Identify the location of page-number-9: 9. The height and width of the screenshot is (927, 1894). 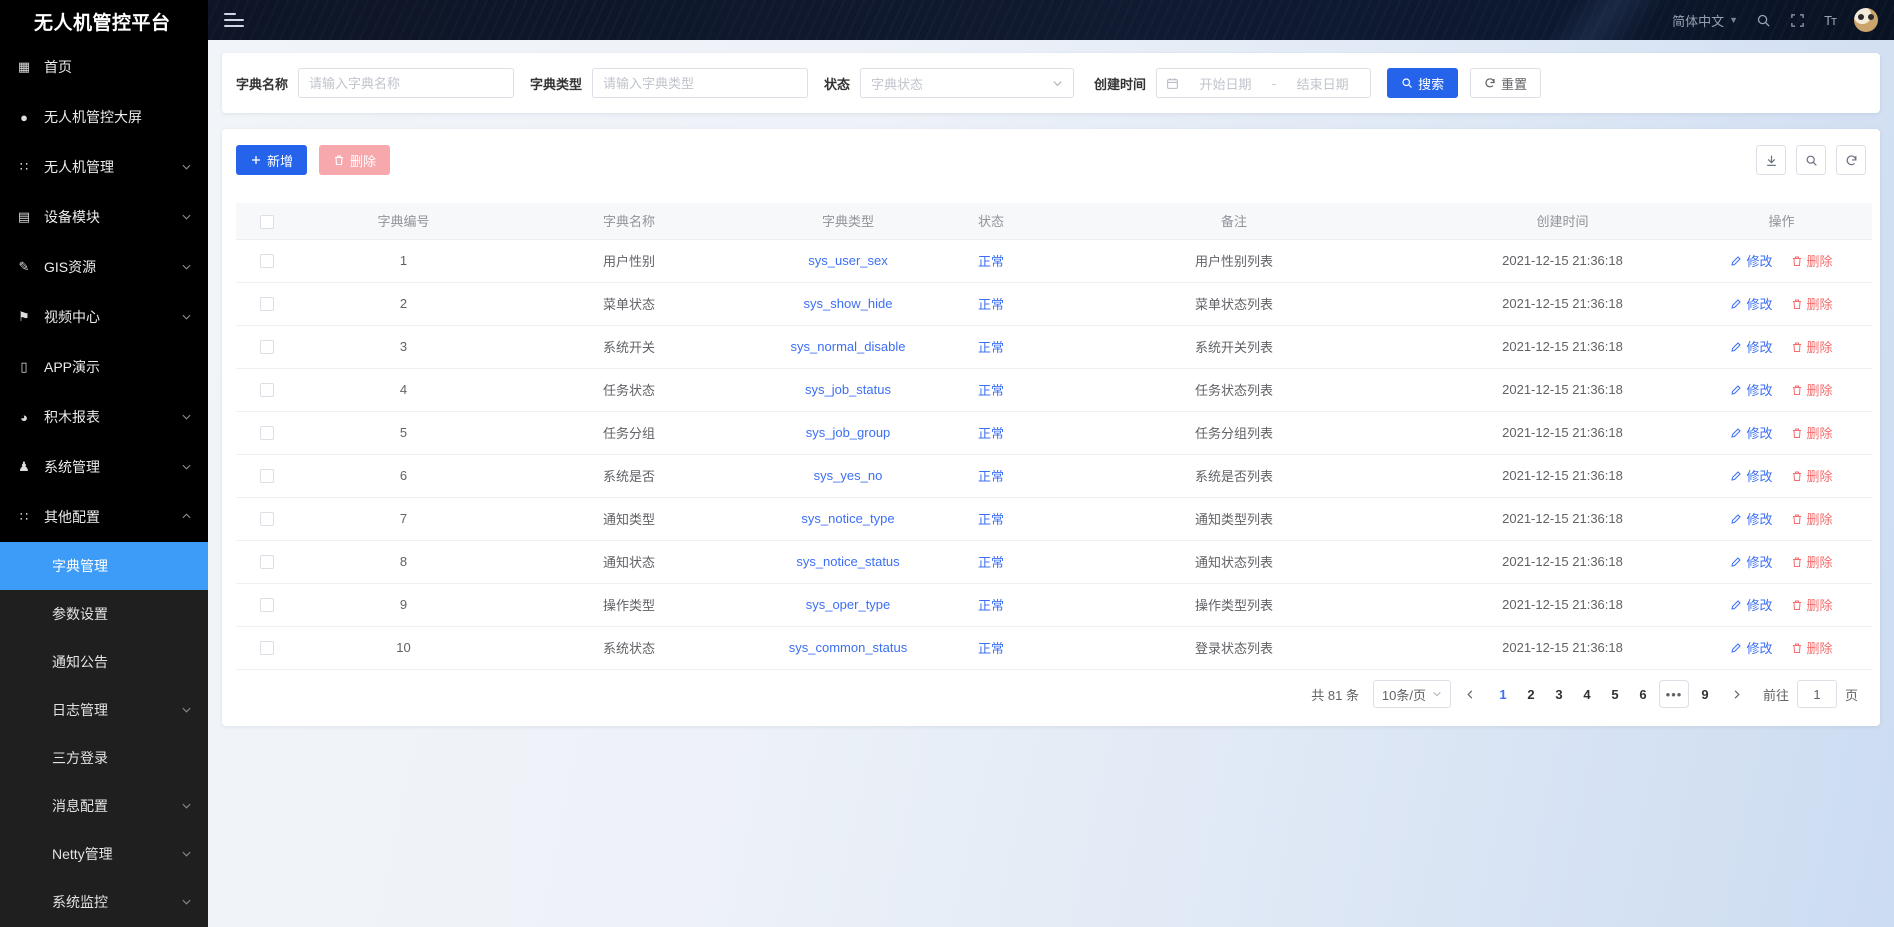
(1705, 694).